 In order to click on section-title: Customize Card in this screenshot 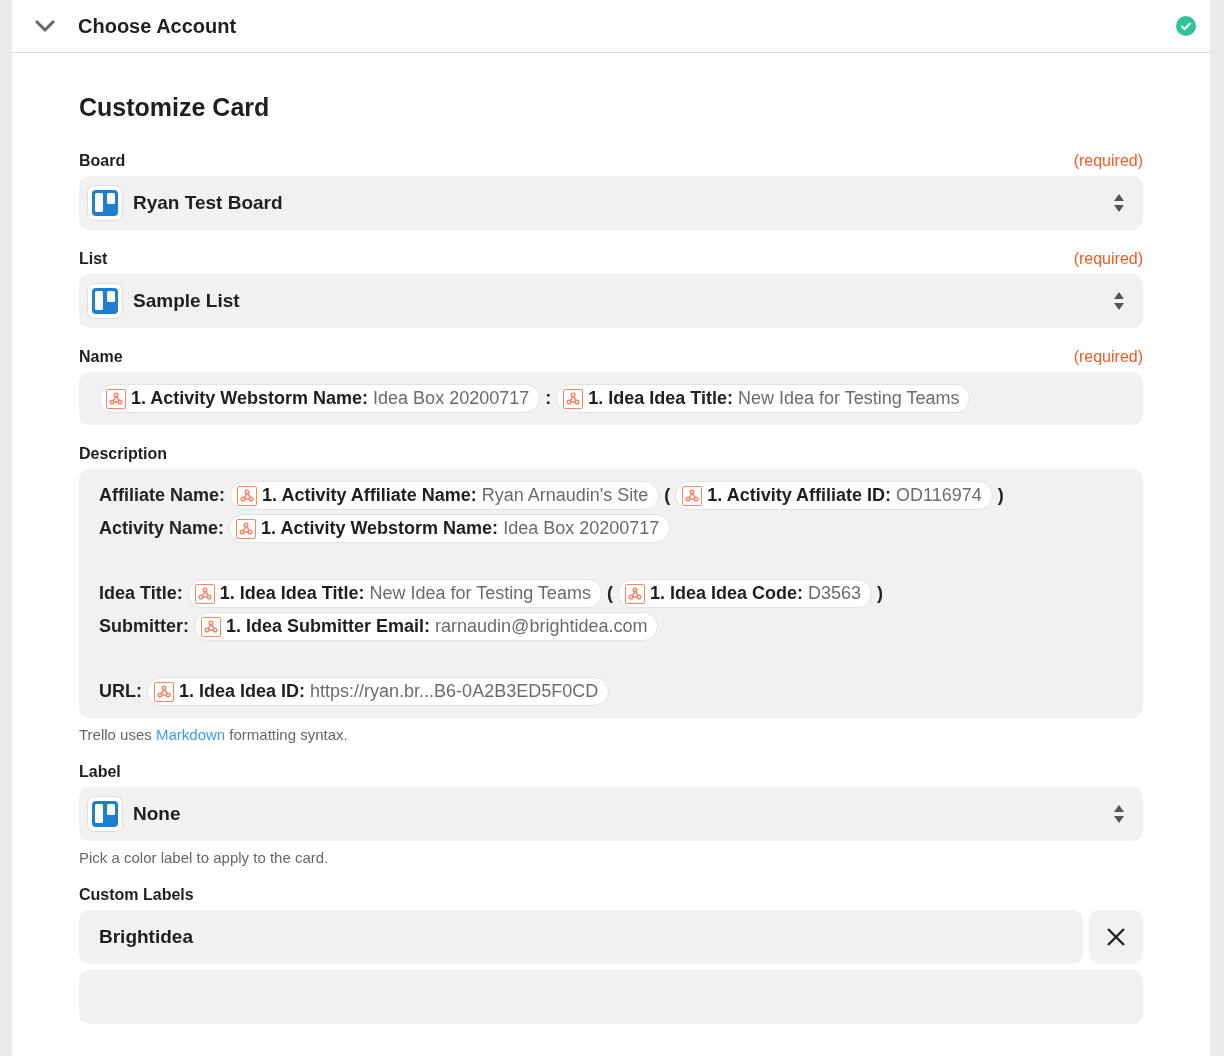, I will do `click(175, 107)`.